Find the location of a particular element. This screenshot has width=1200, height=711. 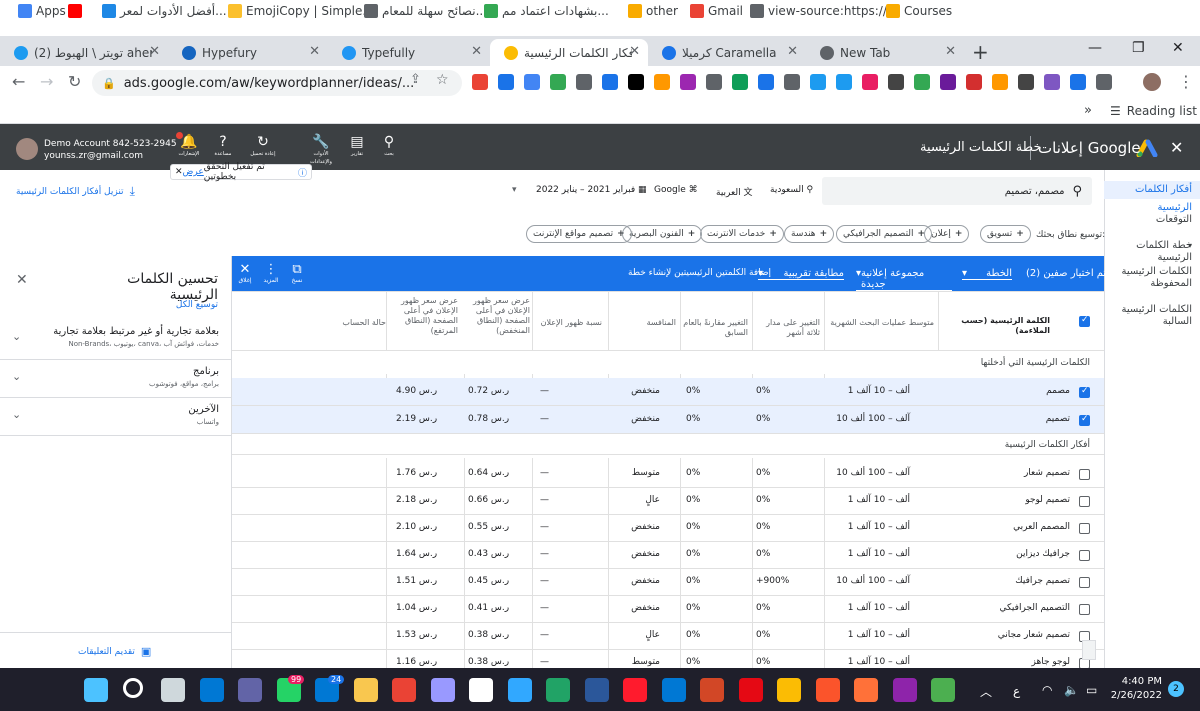

toolbar-help-button: ? مساعدة is located at coordinates (223, 146).